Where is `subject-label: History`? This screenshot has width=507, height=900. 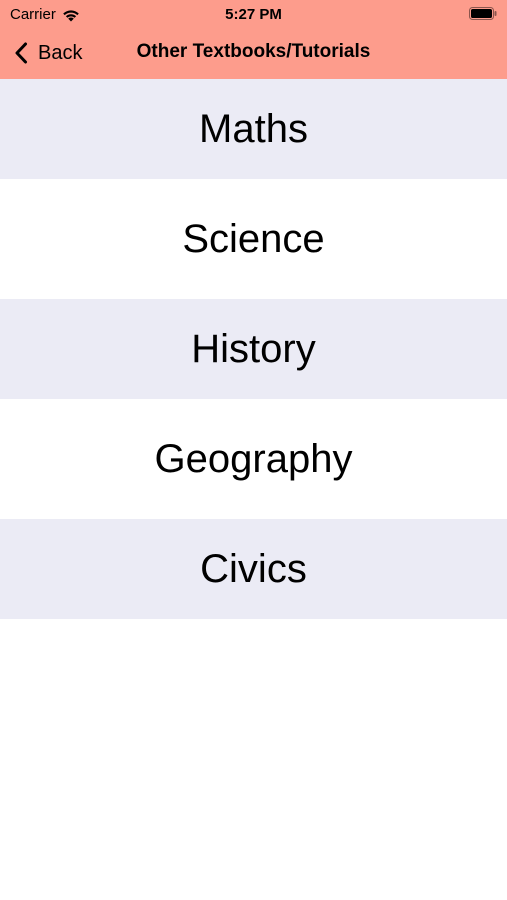
subject-label: History is located at coordinates (253, 348).